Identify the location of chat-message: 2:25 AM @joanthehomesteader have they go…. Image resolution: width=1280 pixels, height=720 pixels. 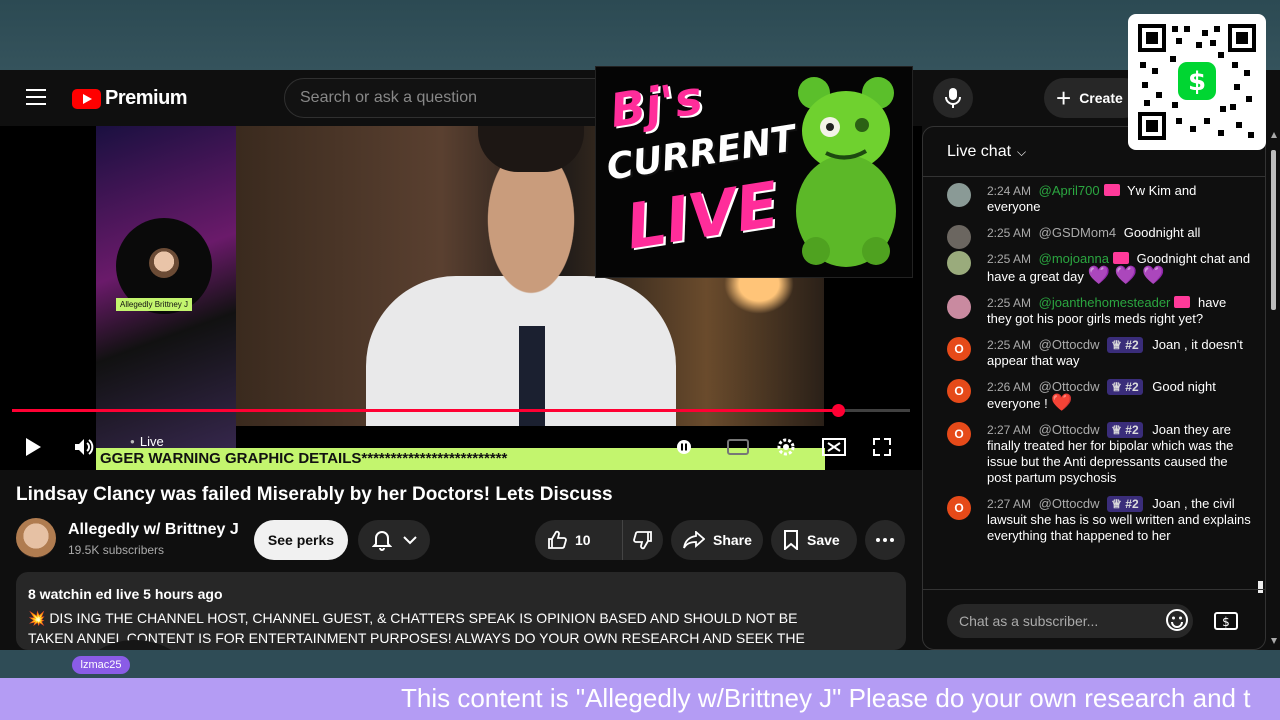
(1088, 314).